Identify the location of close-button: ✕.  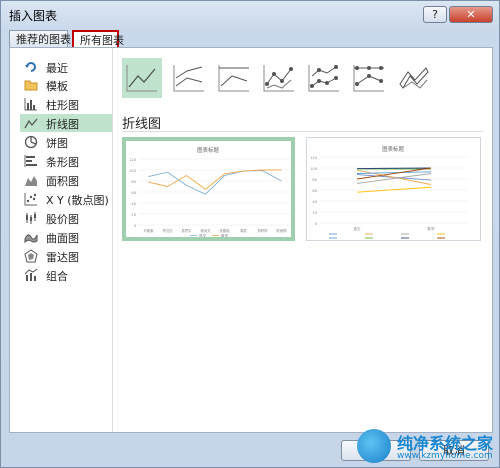
(471, 14).